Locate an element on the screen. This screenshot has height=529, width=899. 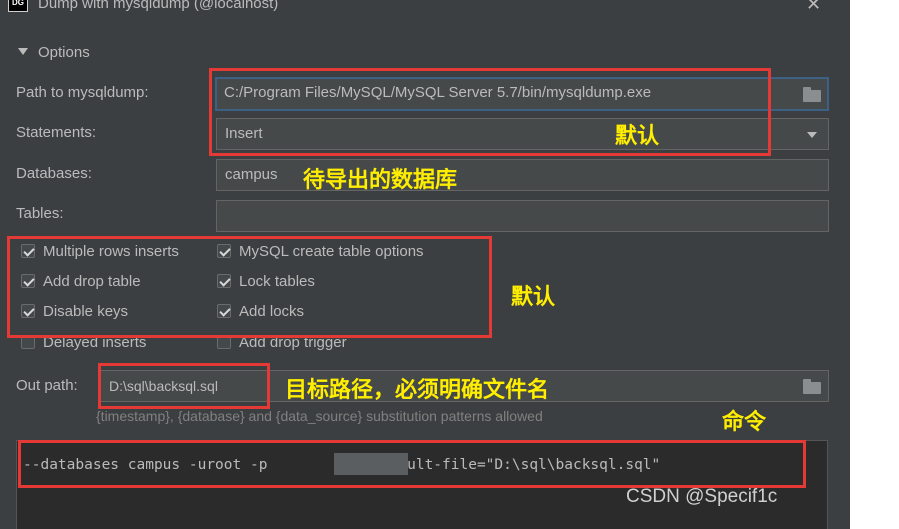
out-path-label: Out path: is located at coordinates (47, 385).